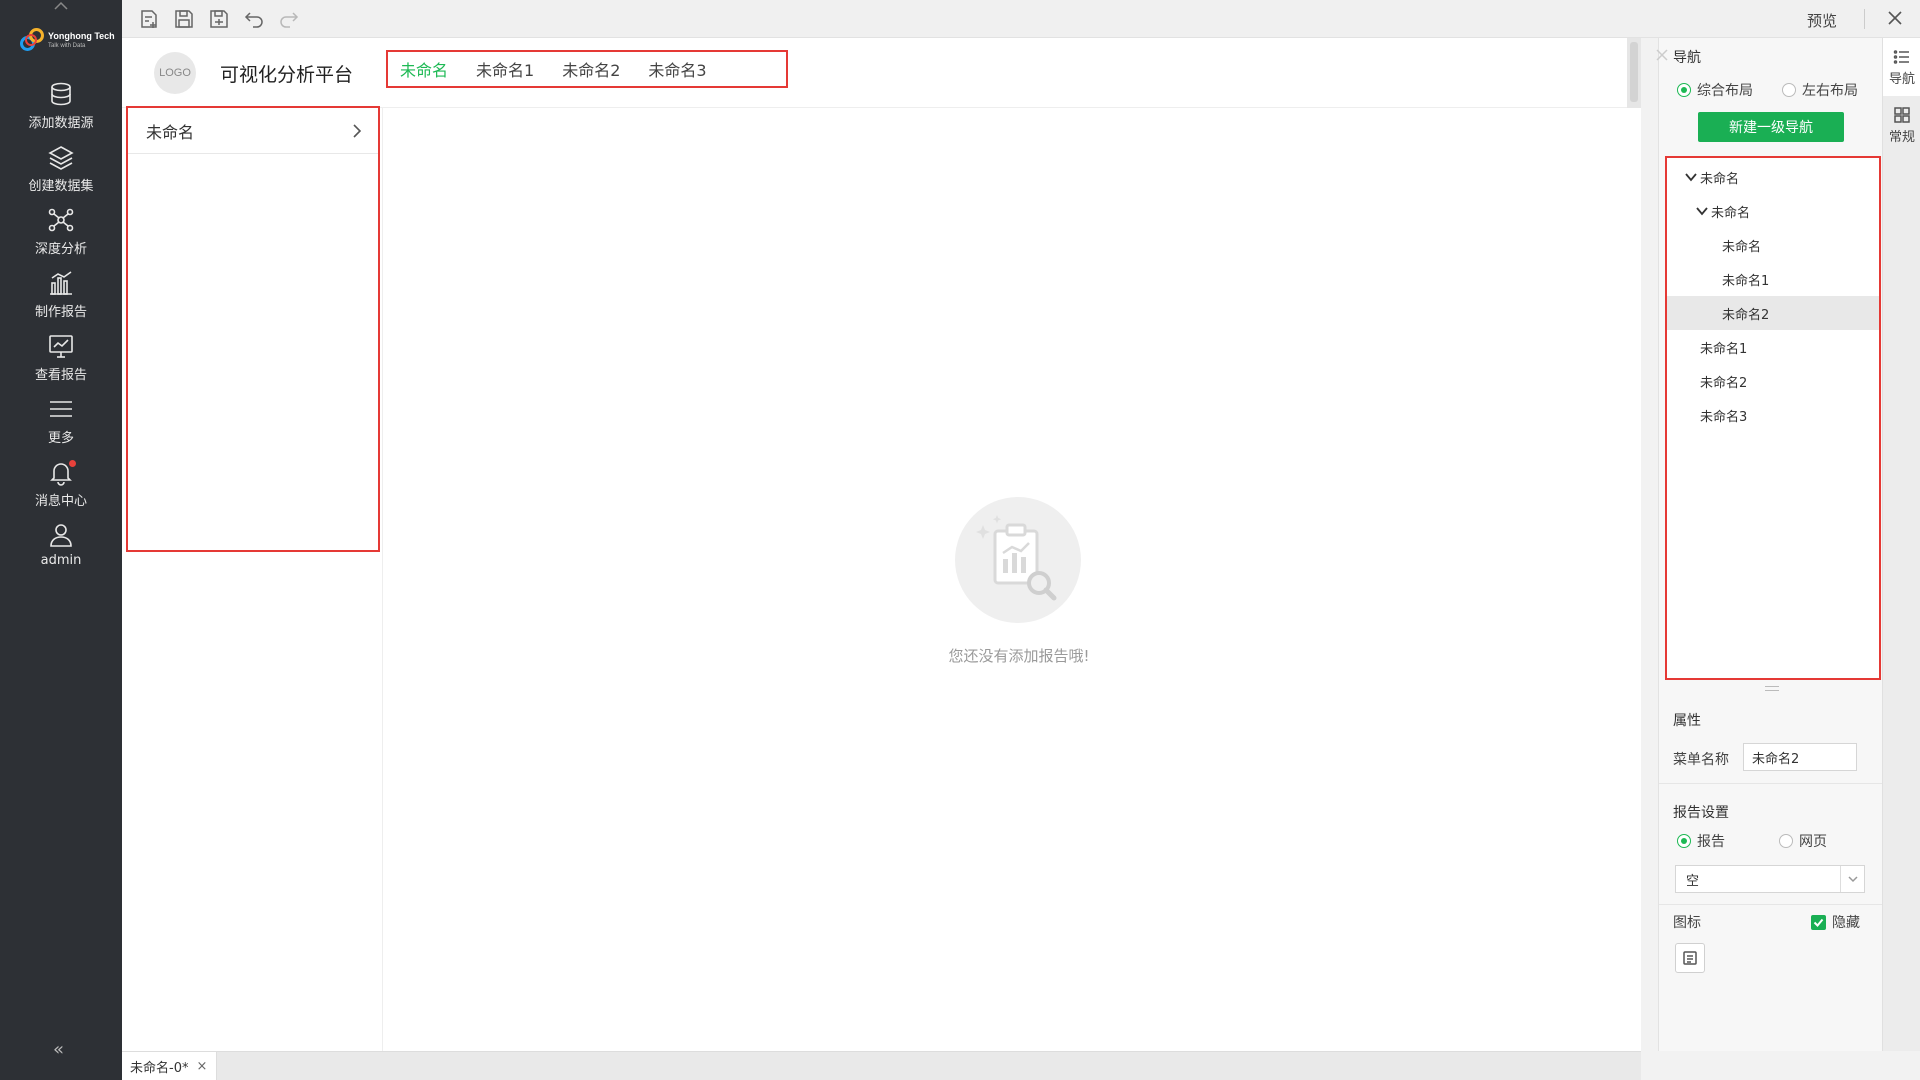 Image resolution: width=1920 pixels, height=1080 pixels. What do you see at coordinates (61, 299) in the screenshot?
I see `sidebar-item-make-report: 制作报告` at bounding box center [61, 299].